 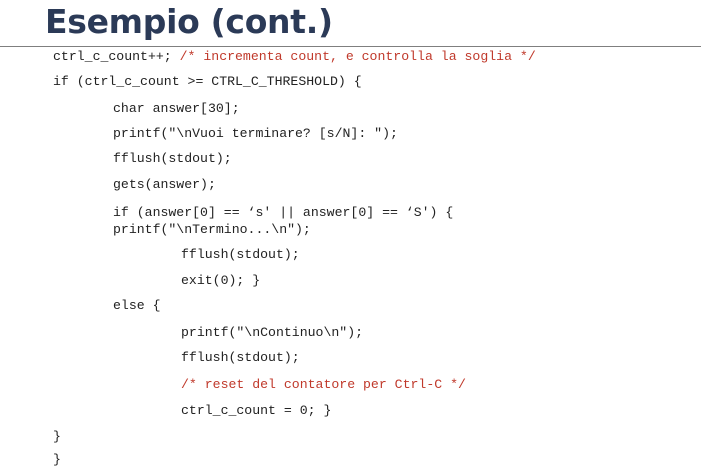 I want to click on code-line-8: printf("\nTermino...\n");, so click(x=212, y=229).